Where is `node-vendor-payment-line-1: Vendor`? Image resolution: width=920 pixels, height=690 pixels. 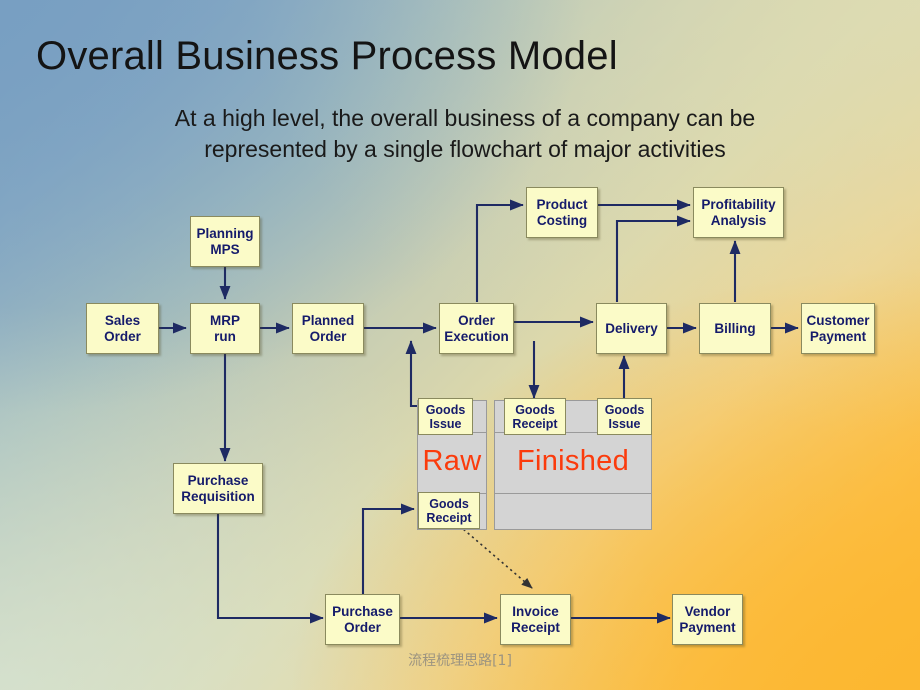 node-vendor-payment-line-1: Vendor is located at coordinates (707, 611).